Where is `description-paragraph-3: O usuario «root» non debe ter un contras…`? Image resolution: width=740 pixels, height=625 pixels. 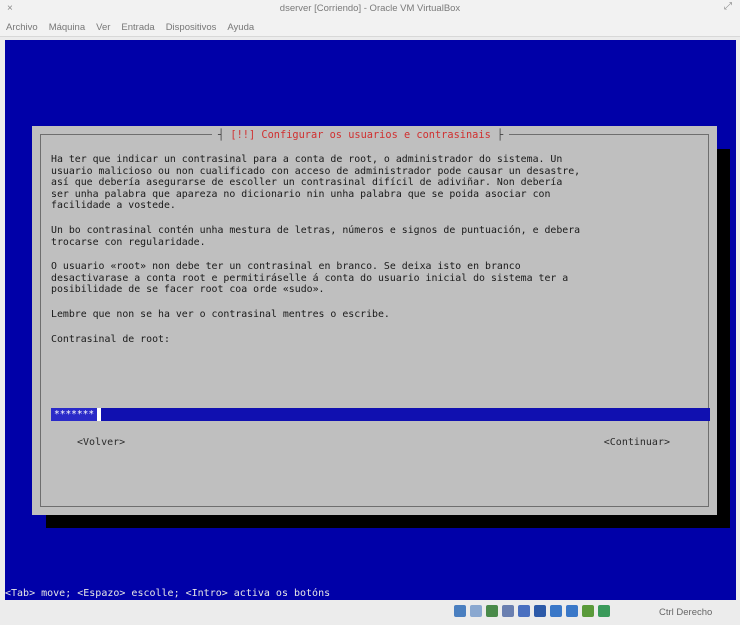 description-paragraph-3: O usuario «root» non debe ter un contras… is located at coordinates (310, 278).